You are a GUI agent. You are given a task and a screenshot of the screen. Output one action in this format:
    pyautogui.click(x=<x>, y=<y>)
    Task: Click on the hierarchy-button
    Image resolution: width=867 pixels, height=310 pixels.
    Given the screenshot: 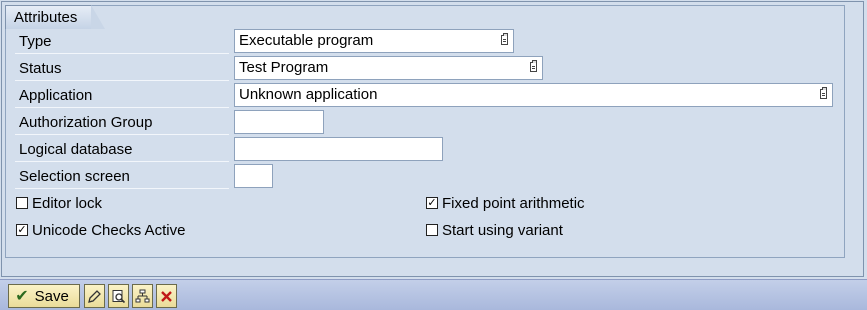 What is the action you would take?
    pyautogui.click(x=142, y=296)
    